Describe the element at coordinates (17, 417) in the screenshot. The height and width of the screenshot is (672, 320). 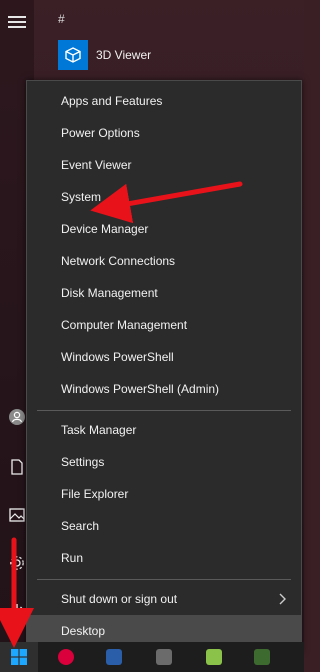
I see `user-account-icon` at that location.